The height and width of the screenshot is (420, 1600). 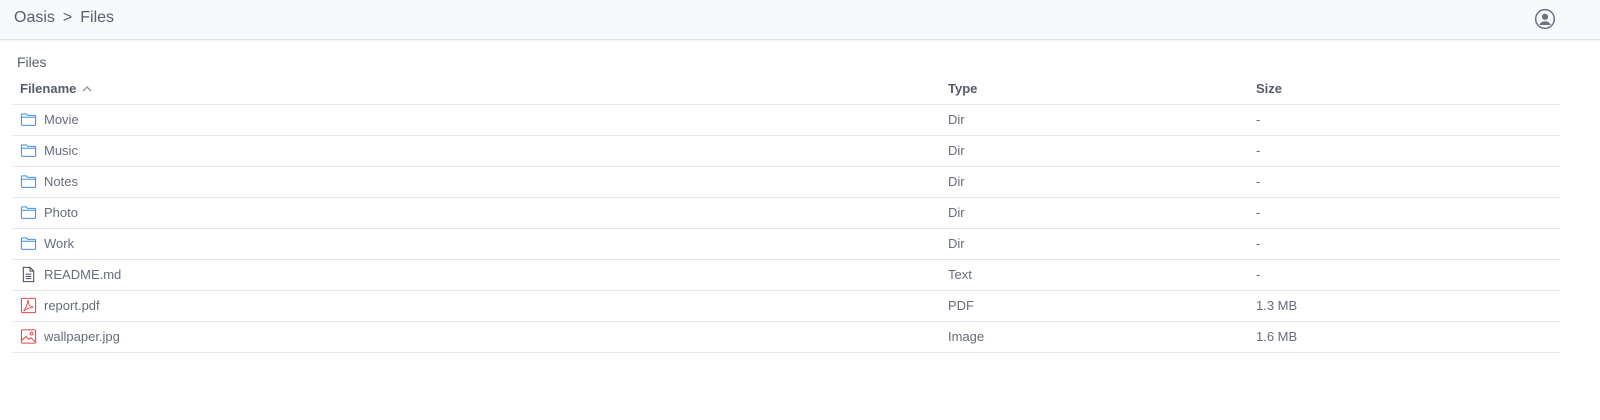 I want to click on filename-label: Work, so click(x=59, y=243).